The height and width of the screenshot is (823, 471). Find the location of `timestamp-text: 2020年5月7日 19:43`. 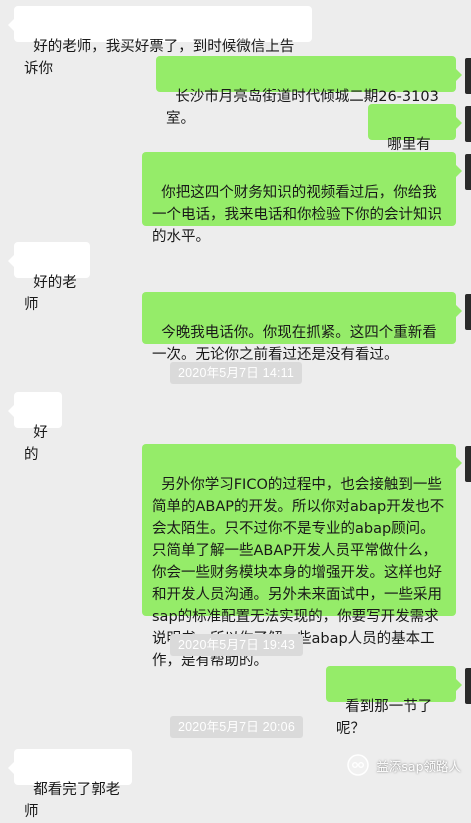

timestamp-text: 2020年5月7日 19:43 is located at coordinates (236, 645).